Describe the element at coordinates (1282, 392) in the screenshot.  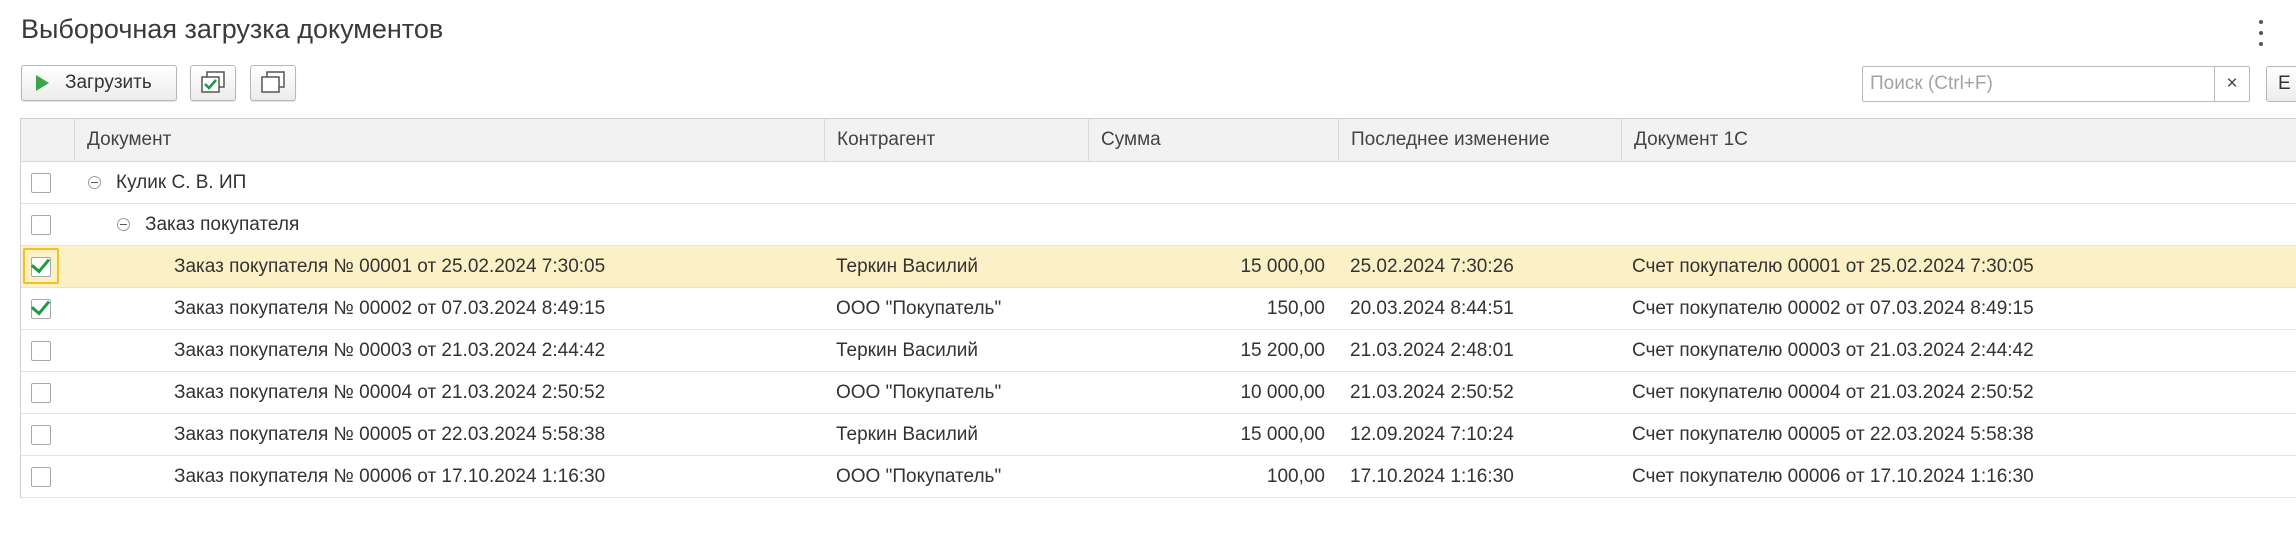
I see `cell-amount: 10 000,00` at that location.